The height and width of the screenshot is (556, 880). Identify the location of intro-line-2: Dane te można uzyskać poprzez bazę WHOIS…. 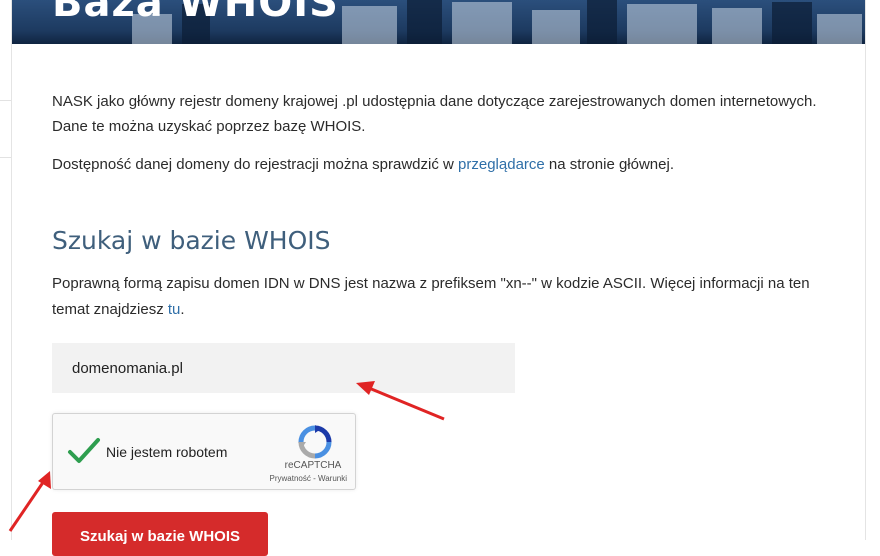
(209, 126).